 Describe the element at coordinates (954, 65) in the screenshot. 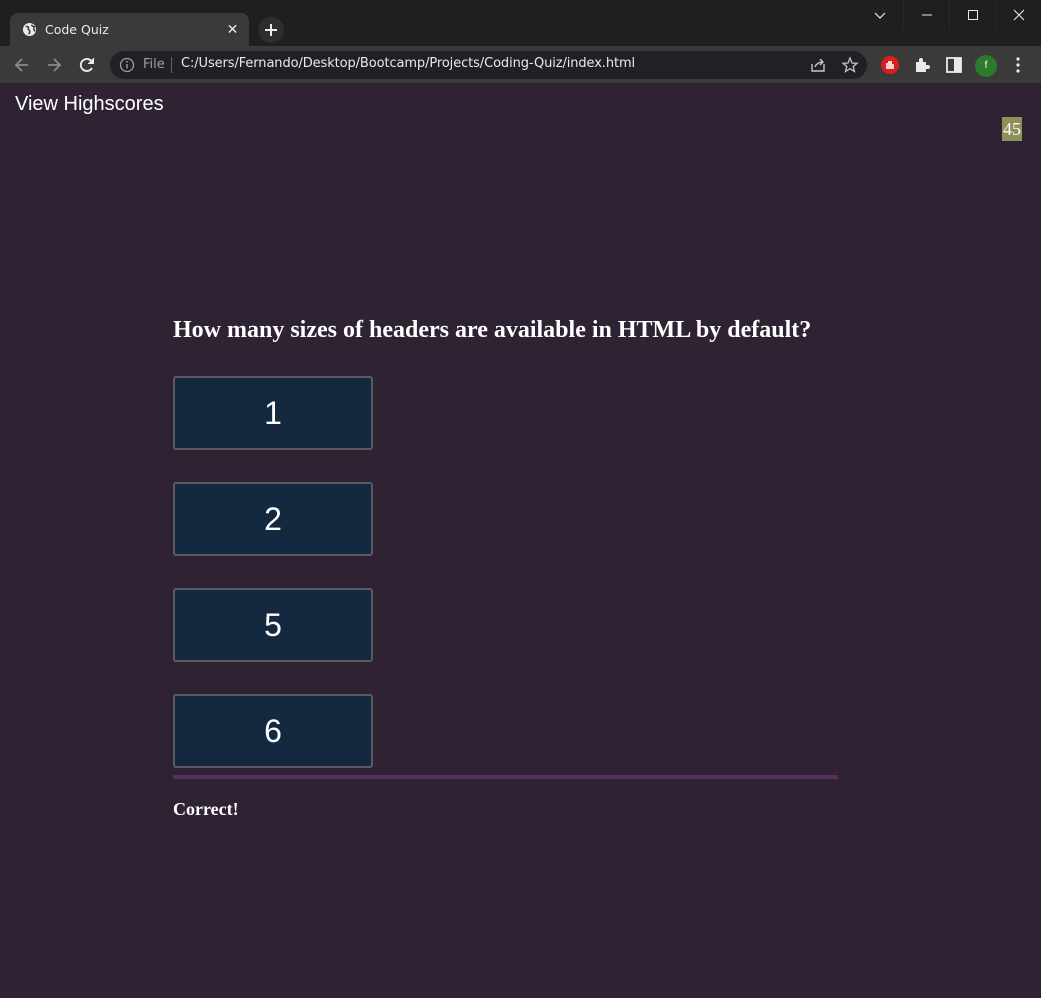

I see `side-panel-icon` at that location.